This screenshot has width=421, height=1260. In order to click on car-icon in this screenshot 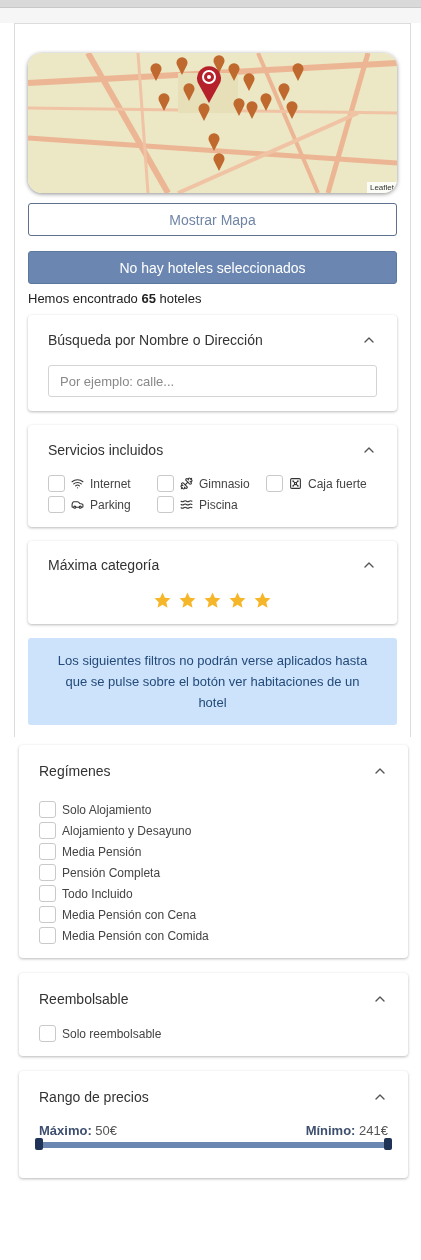, I will do `click(77, 504)`.